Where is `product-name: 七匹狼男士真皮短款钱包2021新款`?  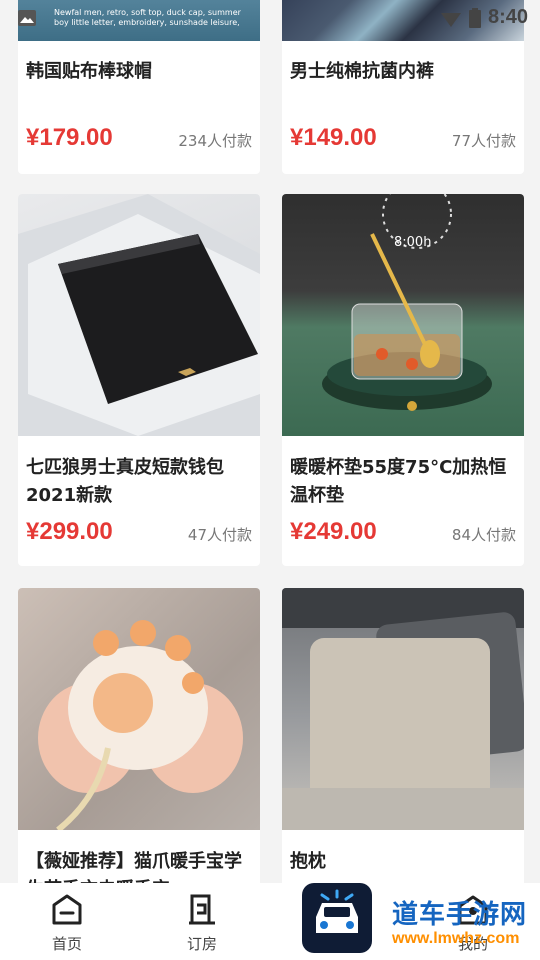 product-name: 七匹狼男士真皮短款钱包2021新款 is located at coordinates (125, 481).